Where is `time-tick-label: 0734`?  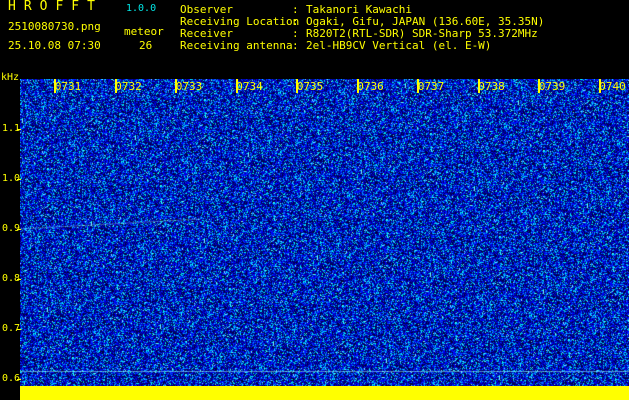 time-tick-label: 0734 is located at coordinates (249, 86).